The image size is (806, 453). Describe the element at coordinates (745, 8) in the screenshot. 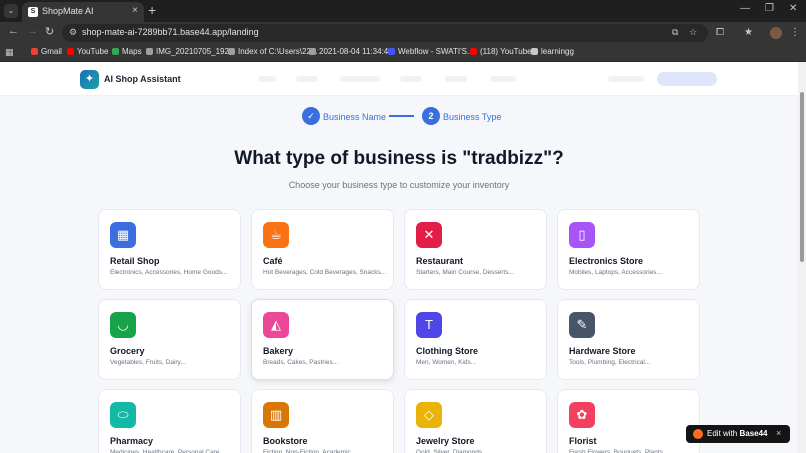

I see `minimize-icon: —` at that location.